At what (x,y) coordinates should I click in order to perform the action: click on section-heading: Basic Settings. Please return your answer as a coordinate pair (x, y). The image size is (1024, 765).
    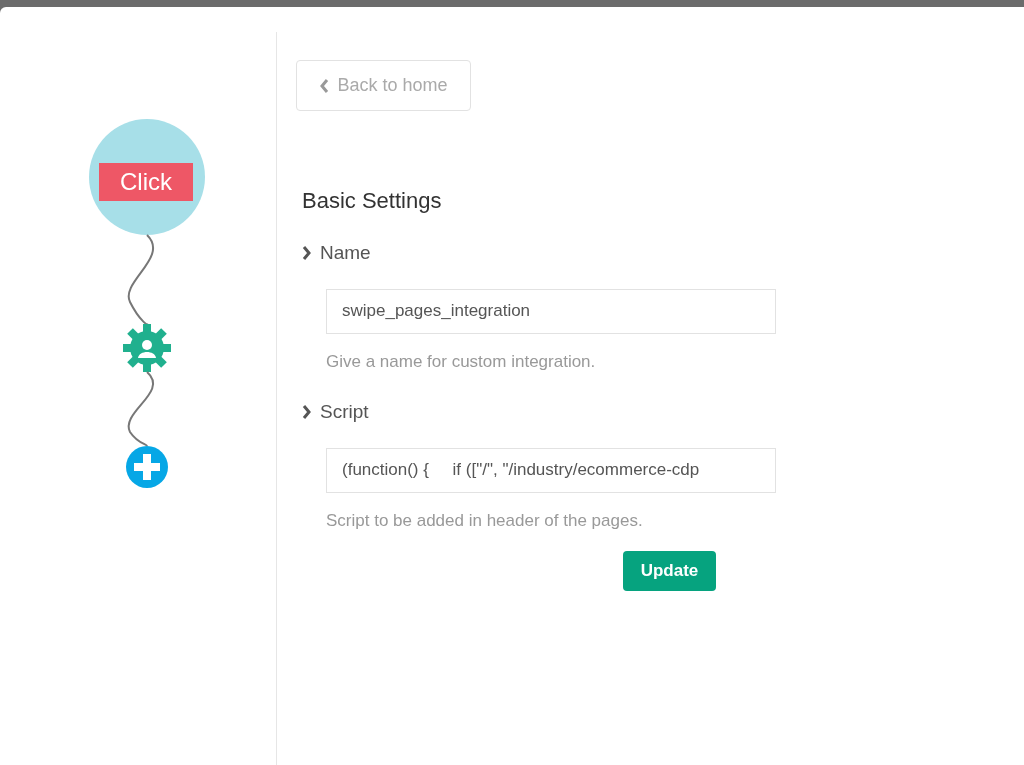
    Looking at the image, I should click on (372, 201).